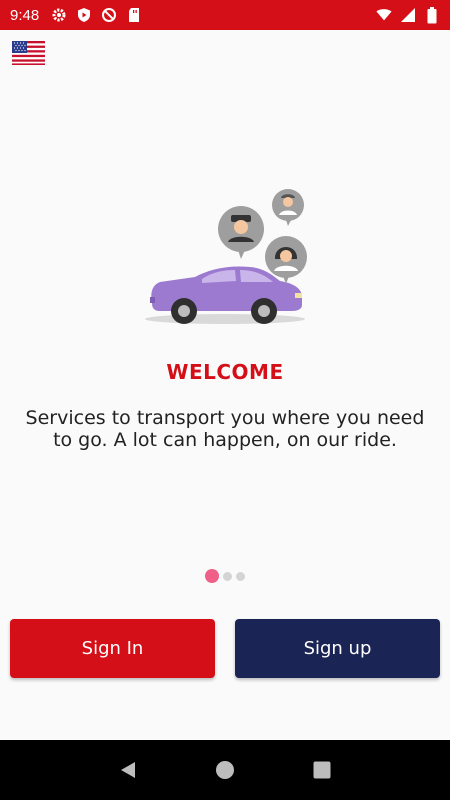 The height and width of the screenshot is (800, 450). I want to click on signal-icon, so click(408, 15).